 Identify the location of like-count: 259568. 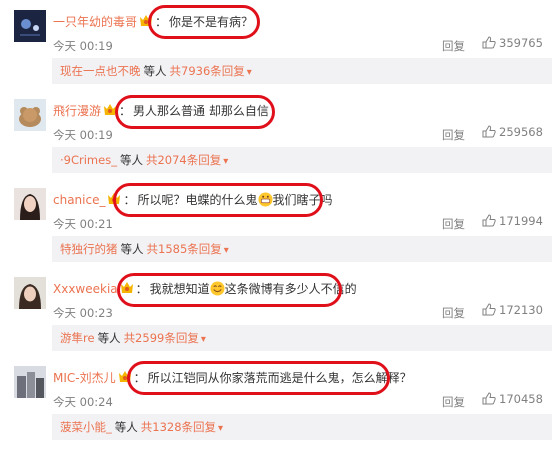
(521, 132).